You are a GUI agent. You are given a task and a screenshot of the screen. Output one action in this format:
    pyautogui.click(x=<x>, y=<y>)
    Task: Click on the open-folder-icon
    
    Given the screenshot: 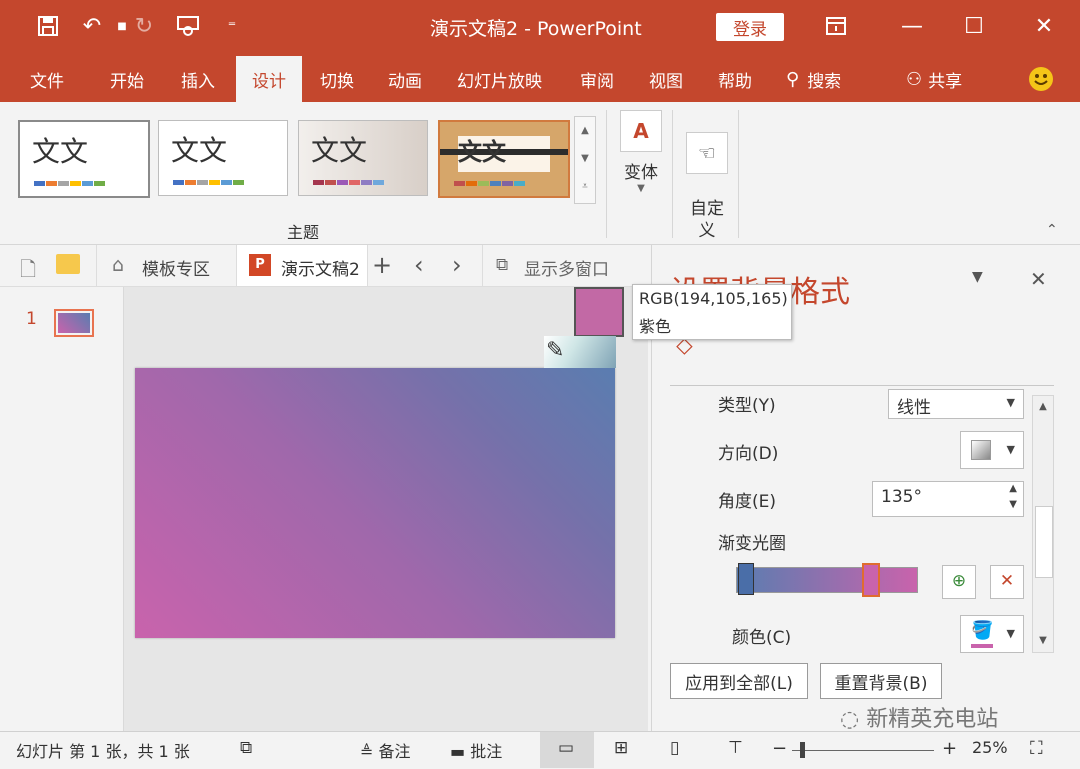 What is the action you would take?
    pyautogui.click(x=68, y=264)
    